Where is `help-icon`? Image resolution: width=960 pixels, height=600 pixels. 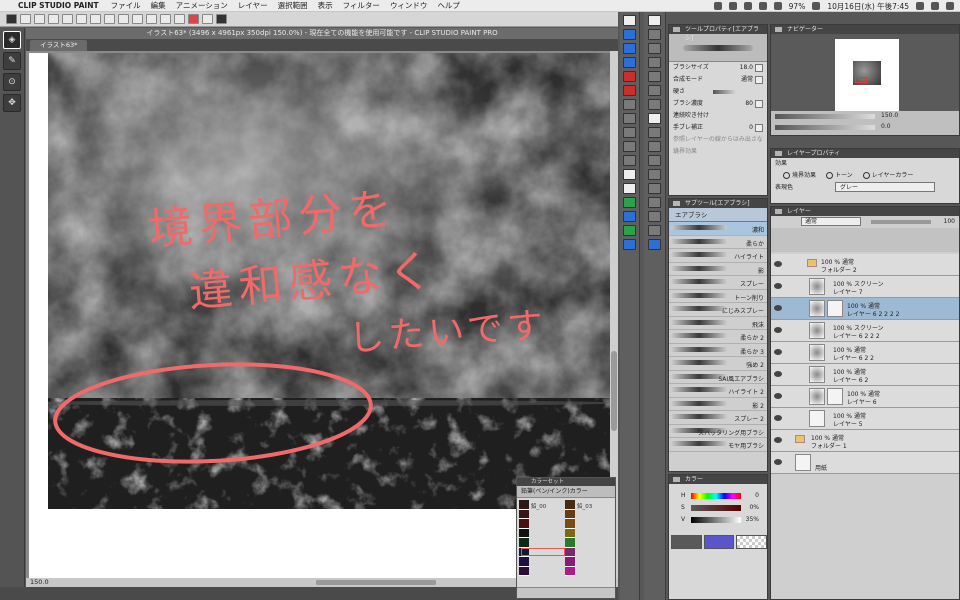 help-icon is located at coordinates (221, 19).